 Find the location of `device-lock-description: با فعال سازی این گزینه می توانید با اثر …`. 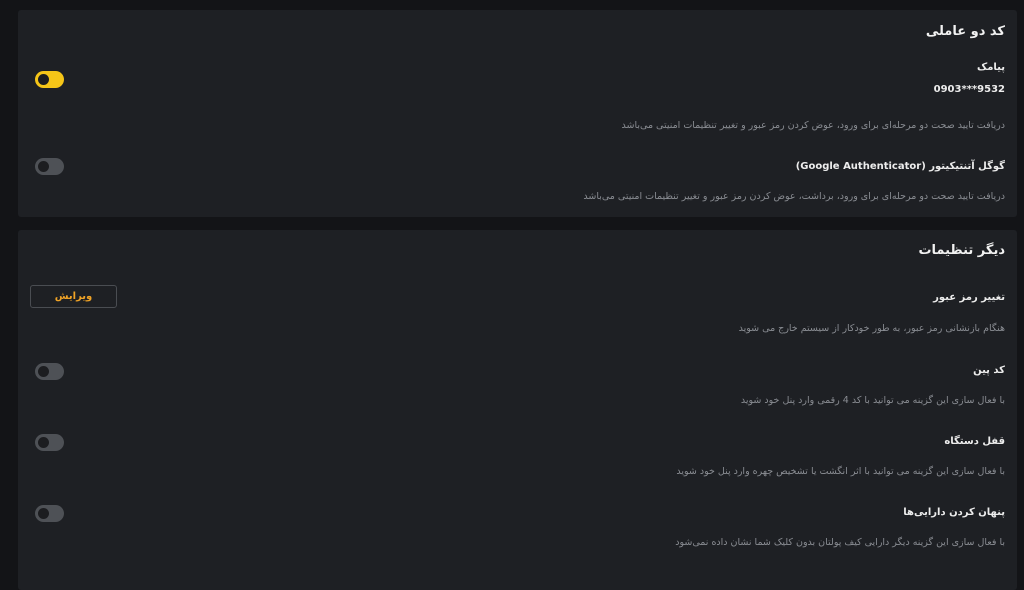

device-lock-description: با فعال سازی این گزینه می توانید با اثر … is located at coordinates (840, 471).